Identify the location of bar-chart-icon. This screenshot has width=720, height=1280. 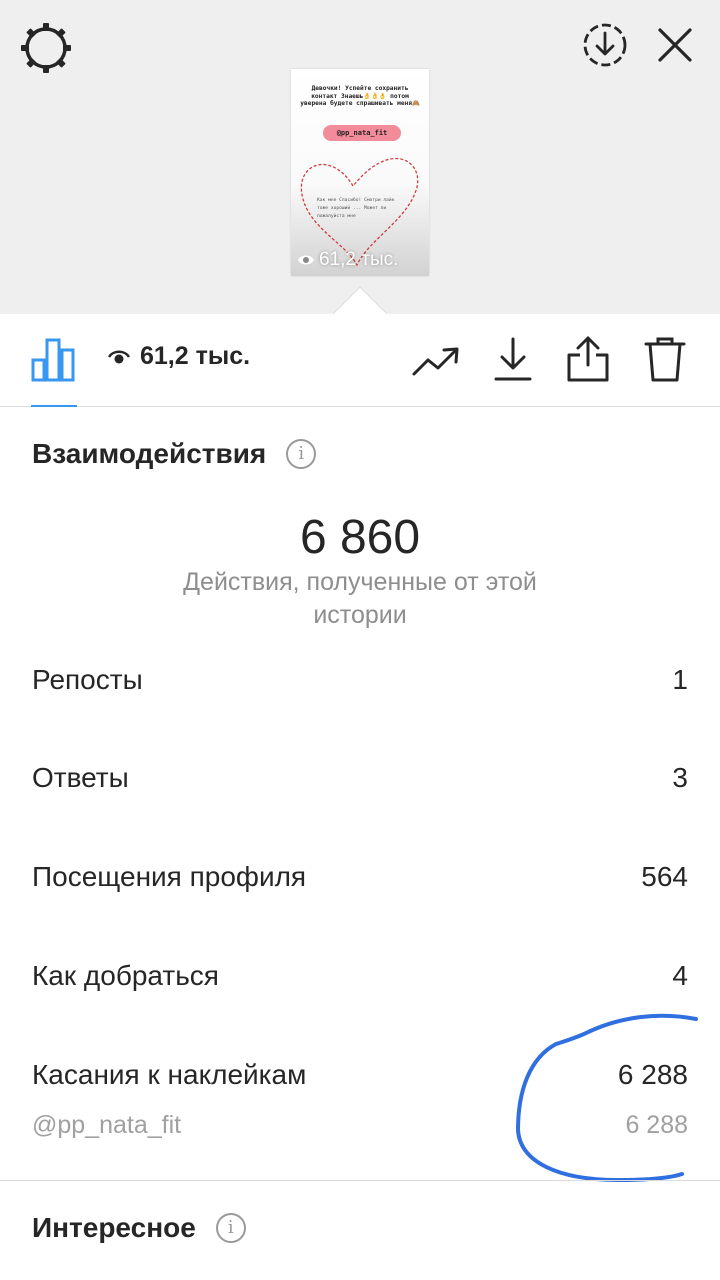
(53, 360).